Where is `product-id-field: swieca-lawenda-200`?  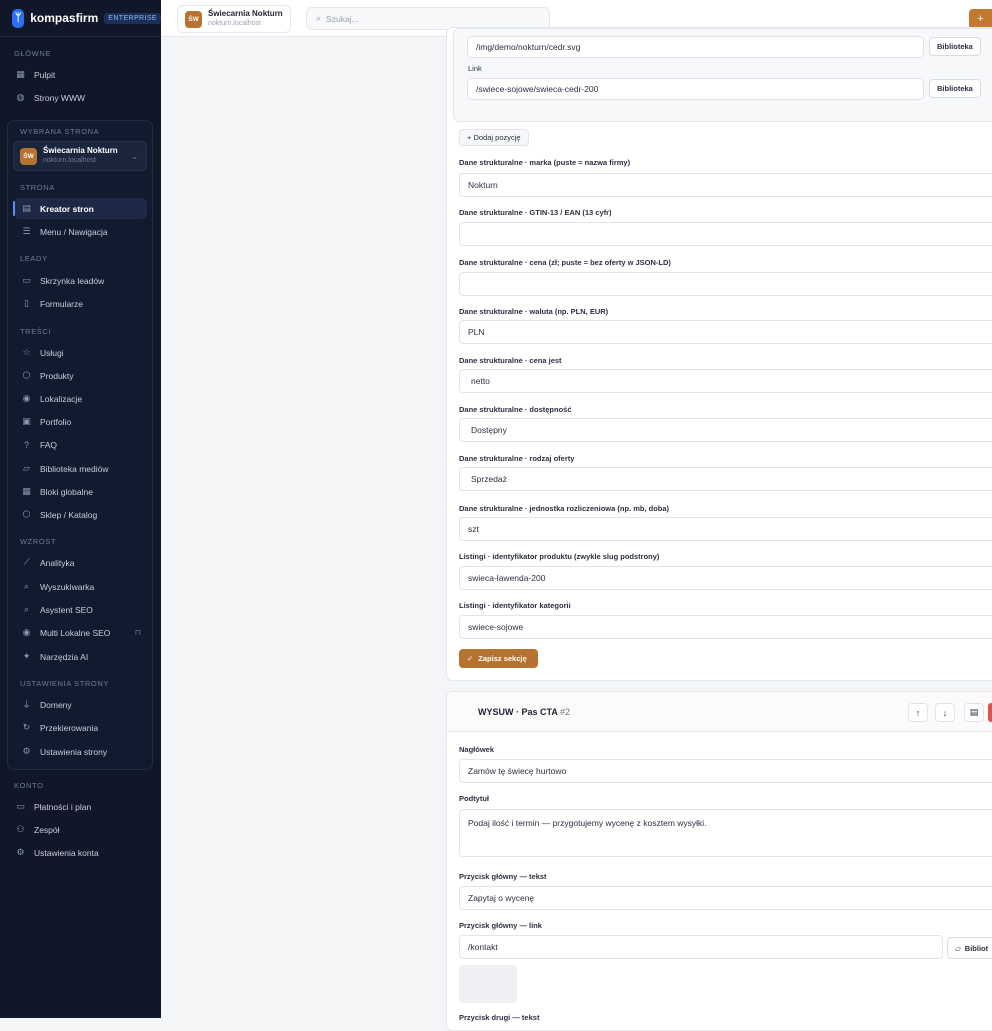
product-id-field: swieca-lawenda-200 is located at coordinates (725, 578).